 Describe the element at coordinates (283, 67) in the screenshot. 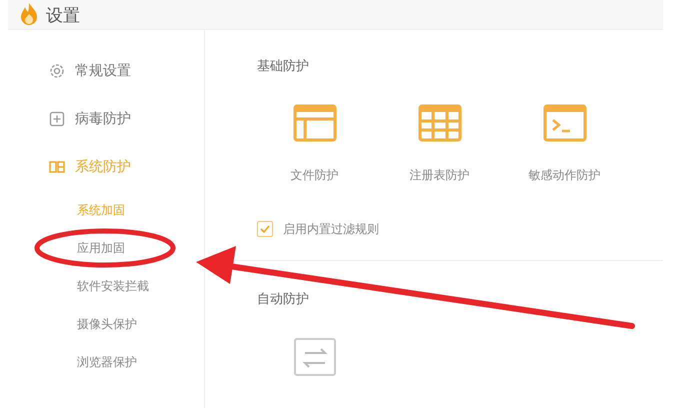

I see `section-title: 基础防护` at that location.